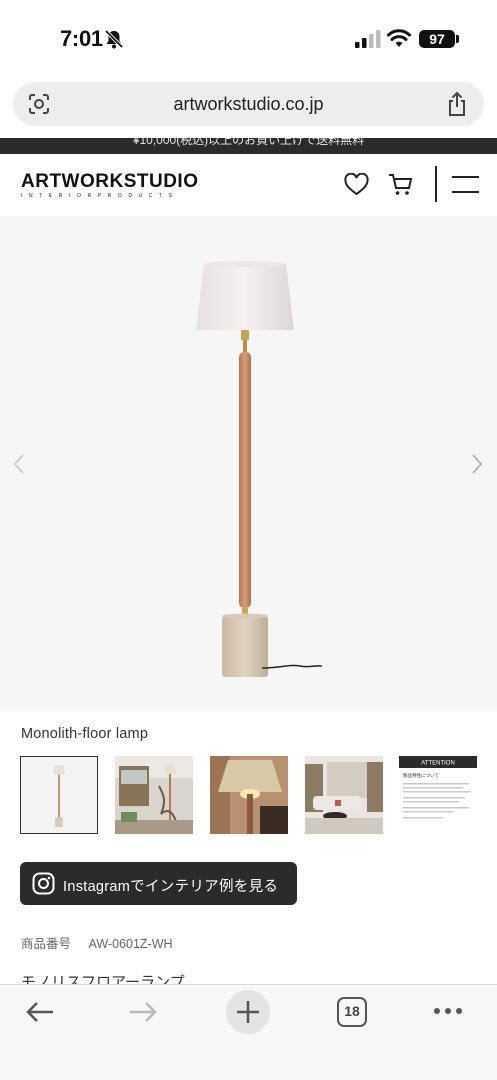 The image size is (497, 1080). I want to click on browser-toolbar: 18, so click(248, 1032).